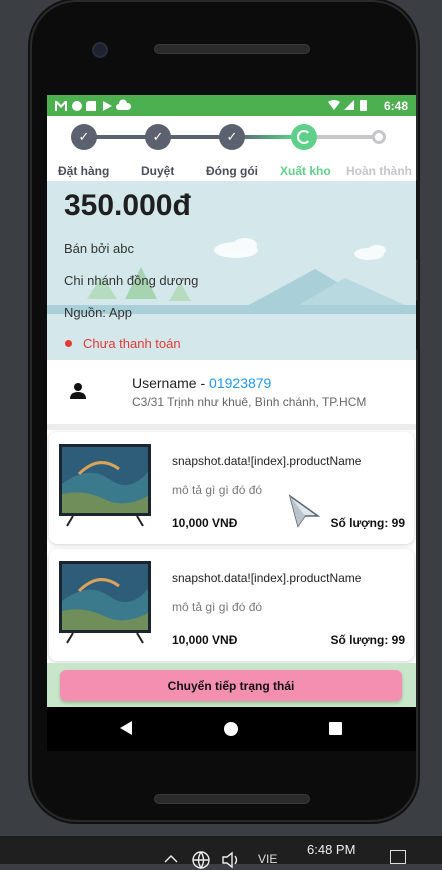 The width and height of the screenshot is (442, 870). Describe the element at coordinates (201, 860) in the screenshot. I see `tray-icons` at that location.